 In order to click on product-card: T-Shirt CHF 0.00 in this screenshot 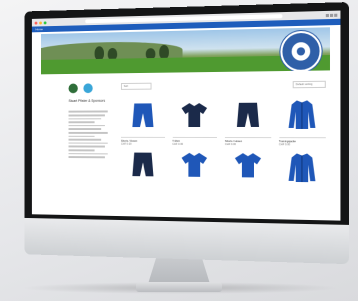, I will do `click(194, 121)`.